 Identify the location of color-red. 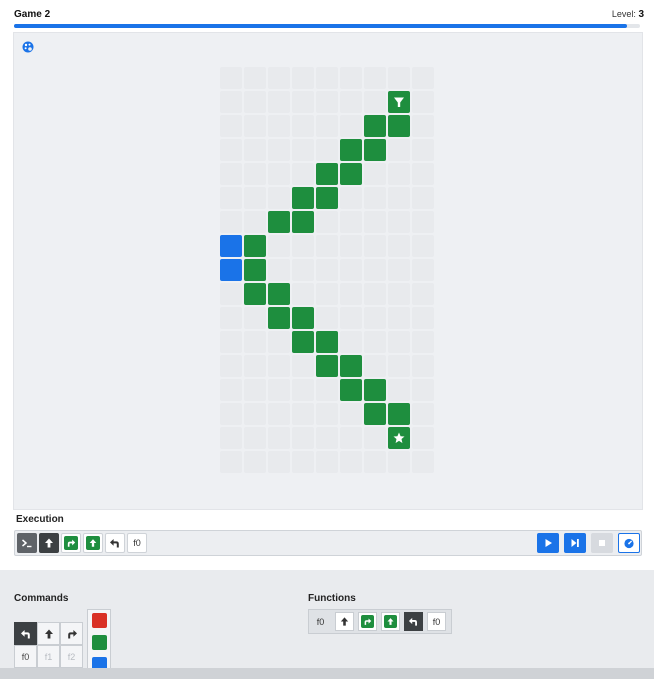
(99, 620).